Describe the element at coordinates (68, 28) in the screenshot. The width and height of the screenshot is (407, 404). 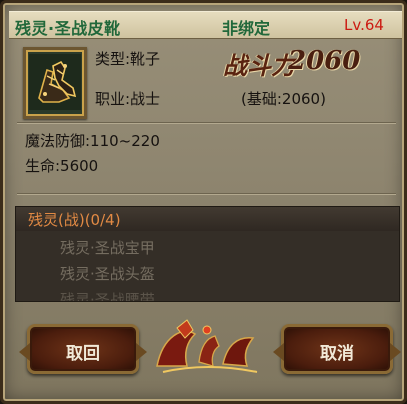
I see `item-name: 残灵·圣战皮靴` at that location.